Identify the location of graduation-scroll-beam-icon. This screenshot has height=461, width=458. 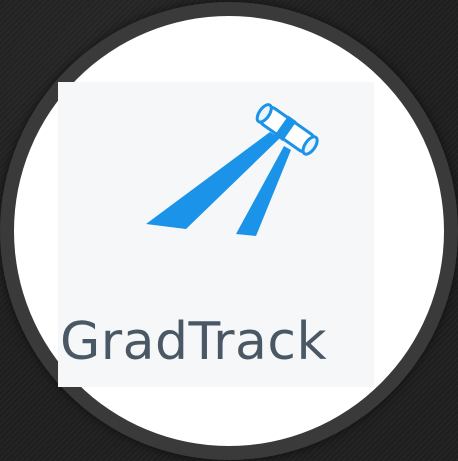
(232, 169).